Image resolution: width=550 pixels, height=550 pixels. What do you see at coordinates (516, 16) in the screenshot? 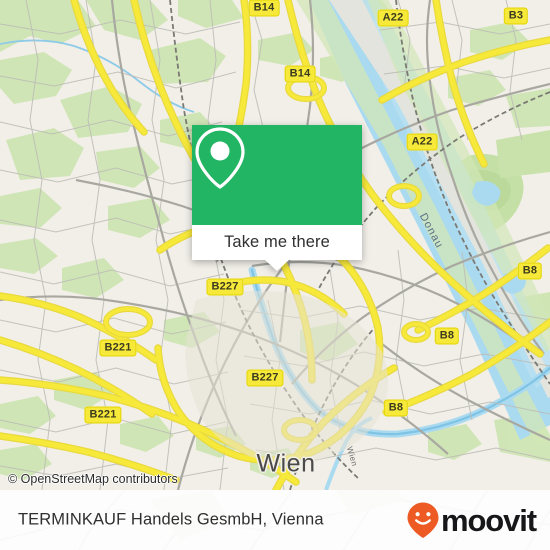
I see `road-shield: B3` at bounding box center [516, 16].